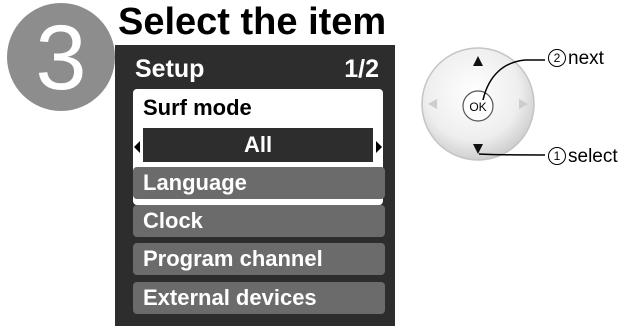 This screenshot has width=638, height=326. I want to click on select-callout-line, so click(512, 154).